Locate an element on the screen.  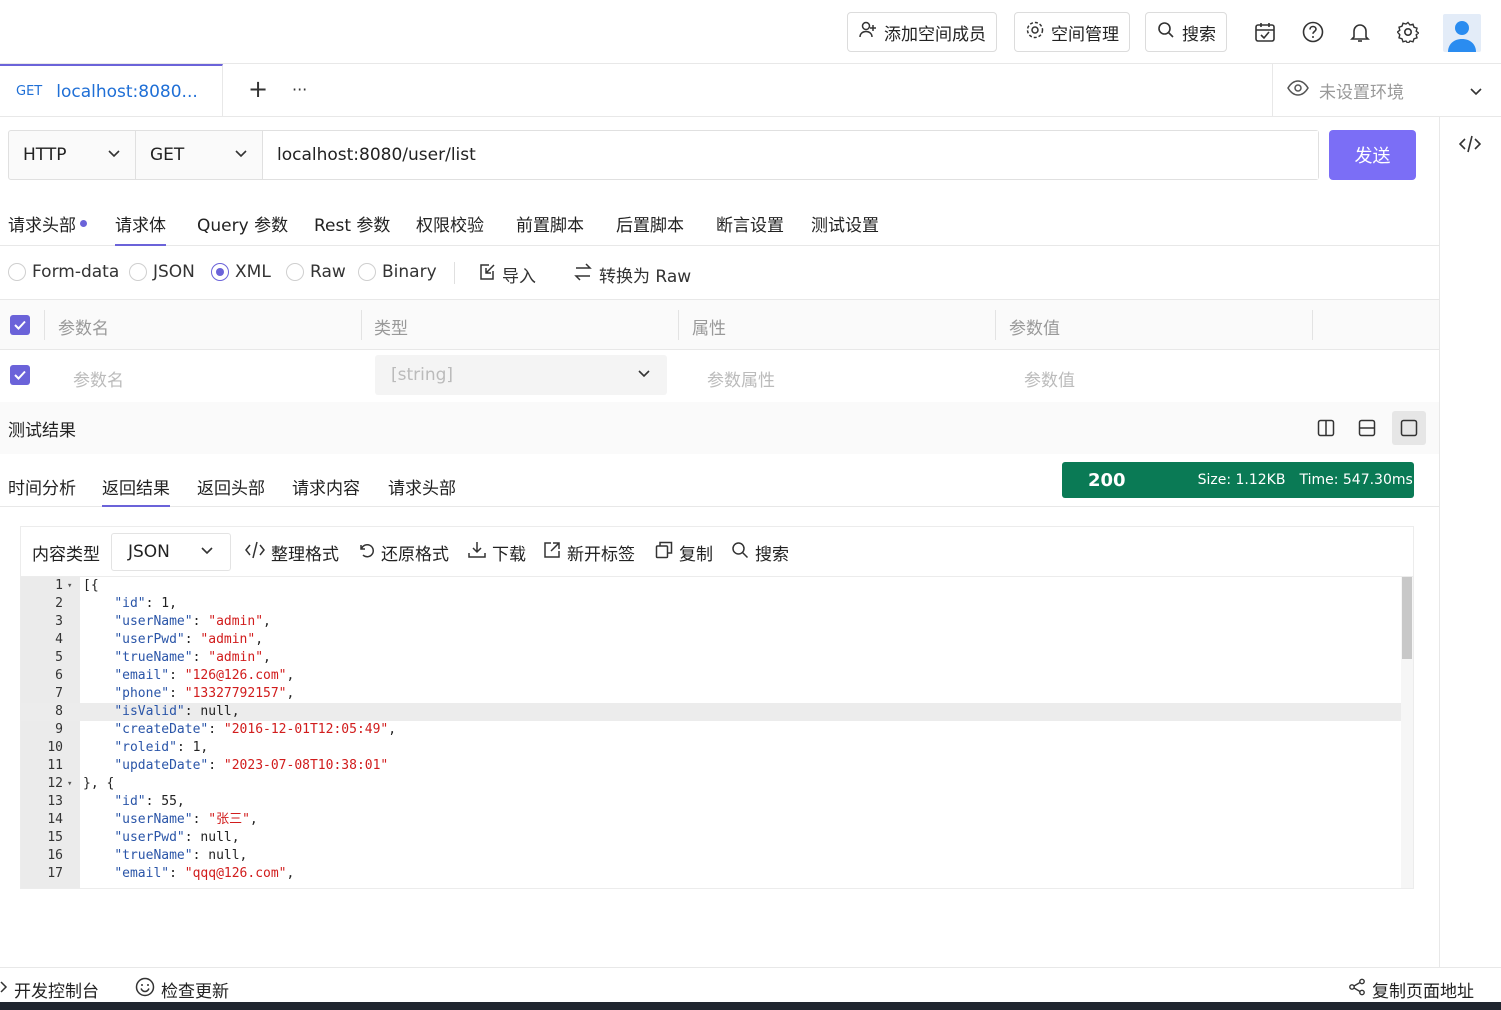
line-number: 13 is located at coordinates (55, 801).